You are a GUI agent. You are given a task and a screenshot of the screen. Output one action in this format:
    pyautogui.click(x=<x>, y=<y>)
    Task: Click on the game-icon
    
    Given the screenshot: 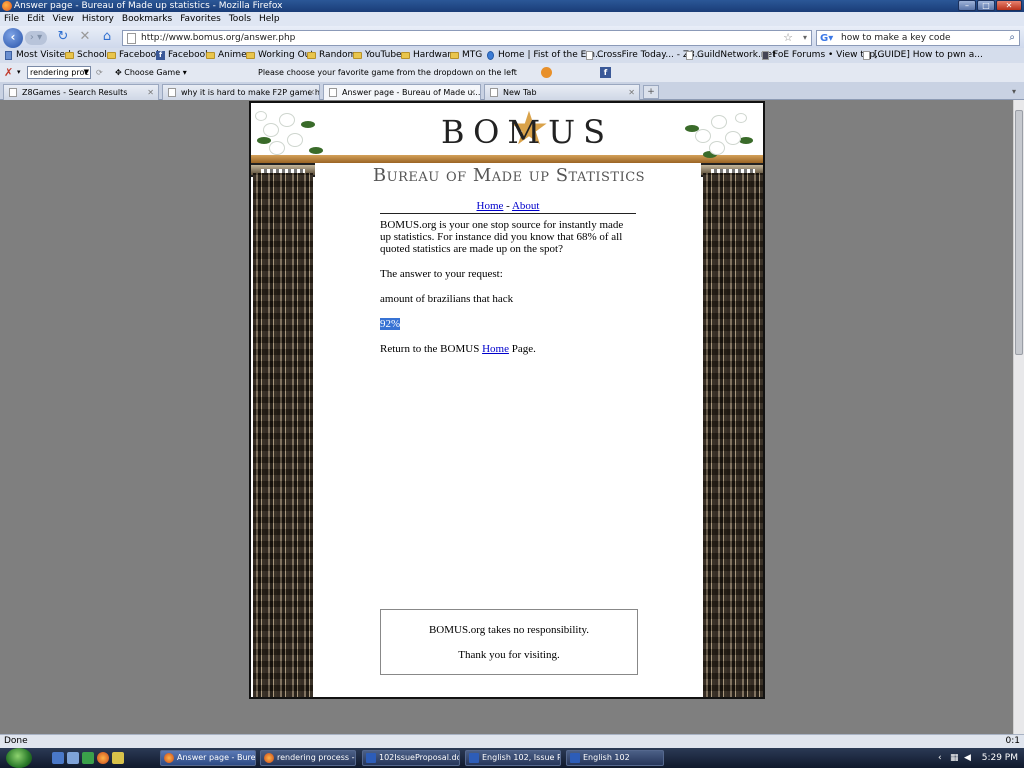 What is the action you would take?
    pyautogui.click(x=546, y=72)
    